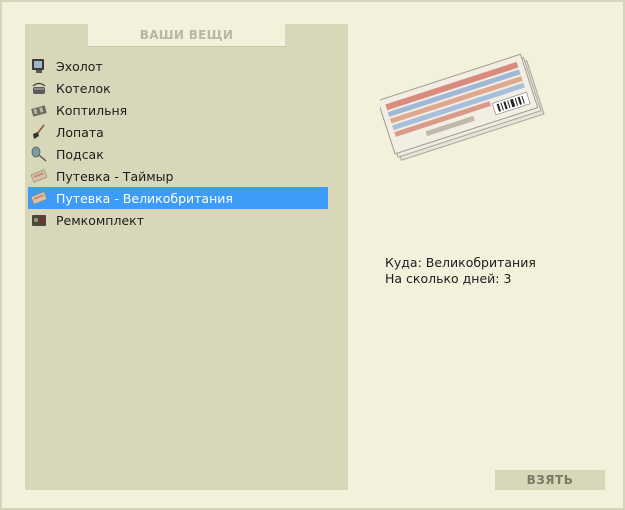 This screenshot has width=625, height=510. I want to click on shovel-icon, so click(39, 132).